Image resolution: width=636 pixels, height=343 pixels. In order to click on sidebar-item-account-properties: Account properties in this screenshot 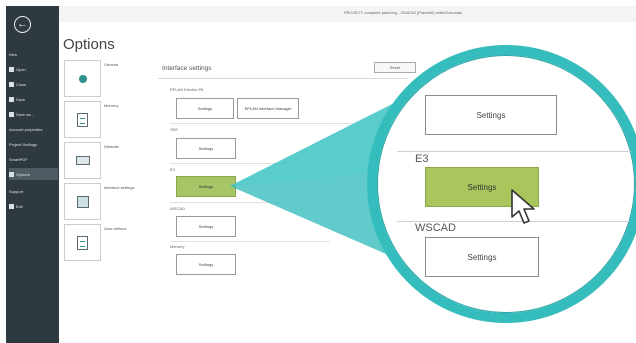, I will do `click(33, 129)`.